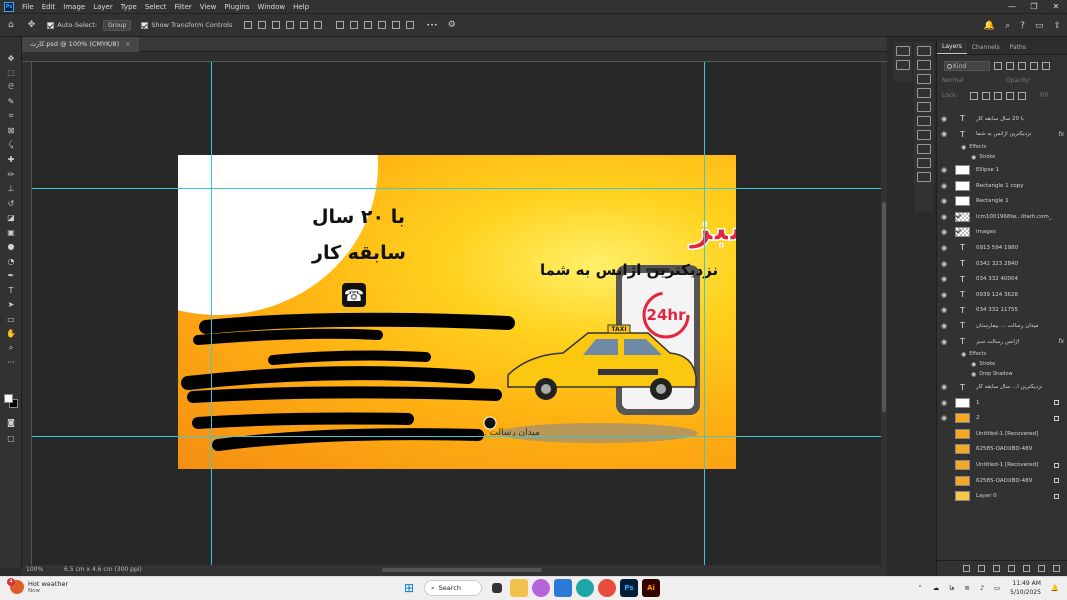 Image resolution: width=1067 pixels, height=600 pixels. Describe the element at coordinates (236, 7) in the screenshot. I see `menu-plugins: Plugins` at that location.